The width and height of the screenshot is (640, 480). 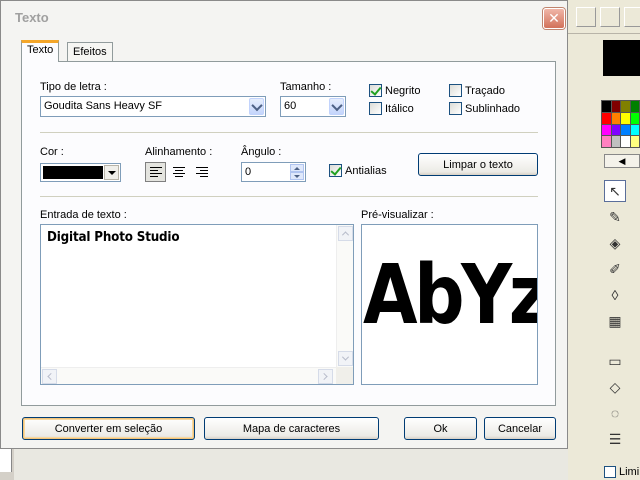 What do you see at coordinates (397, 215) in the screenshot?
I see `preview-label: Pré-visualizar :` at bounding box center [397, 215].